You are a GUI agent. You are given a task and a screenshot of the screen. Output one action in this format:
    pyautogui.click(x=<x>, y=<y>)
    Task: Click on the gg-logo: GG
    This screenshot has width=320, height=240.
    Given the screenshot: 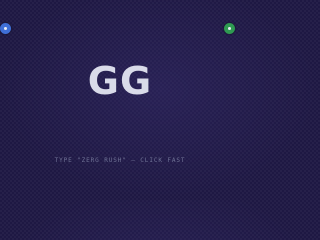 What is the action you would take?
    pyautogui.click(x=120, y=81)
    